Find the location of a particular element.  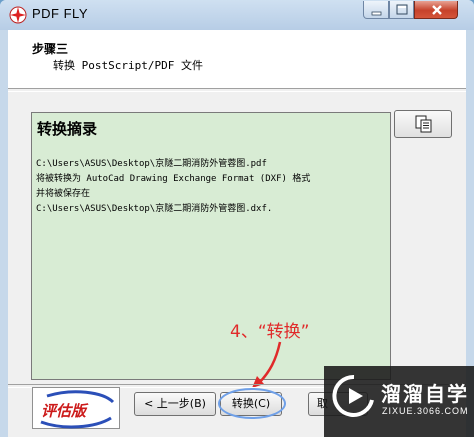

watermark-overlay: 溜溜自学 ZIXUE.3066.COM is located at coordinates (399, 401).